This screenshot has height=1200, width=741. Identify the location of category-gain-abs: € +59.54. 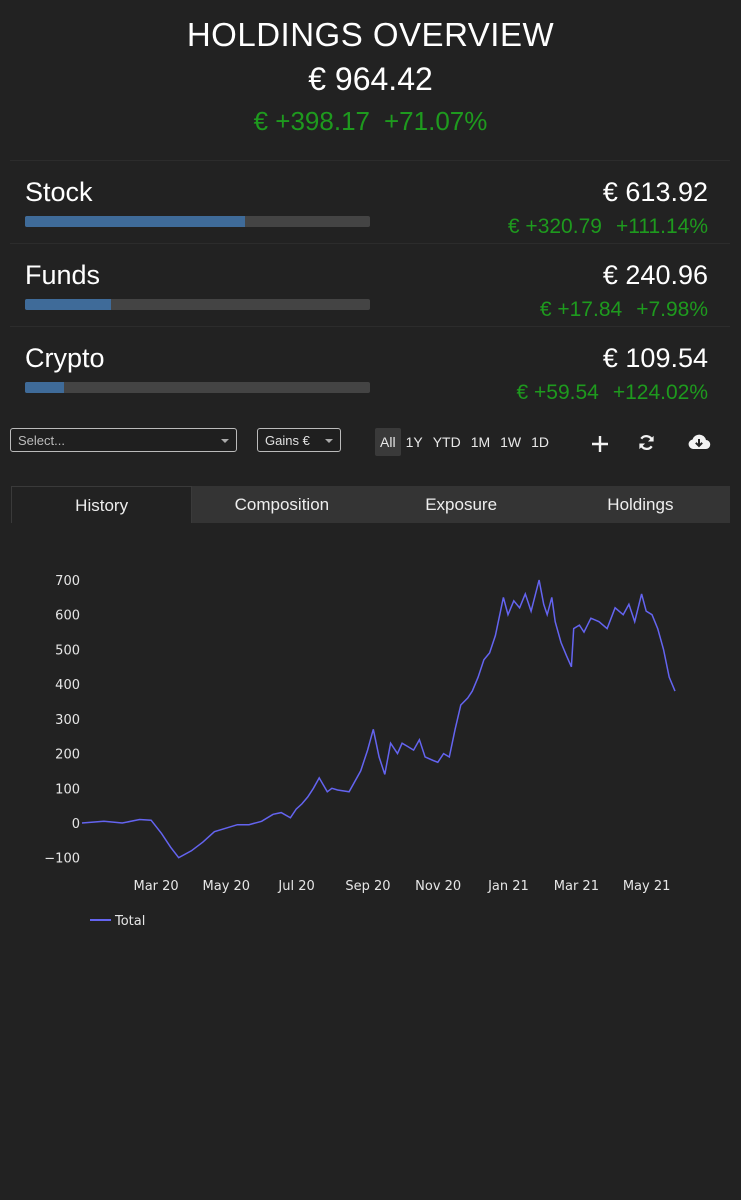
(557, 392).